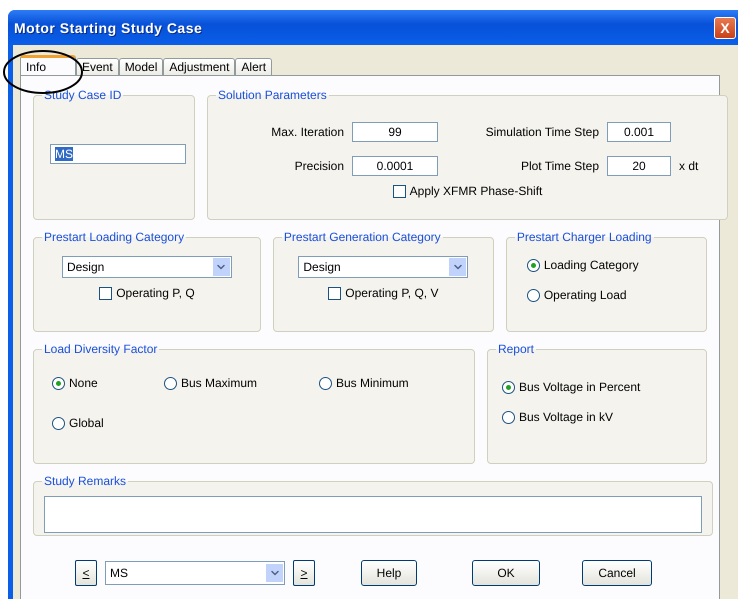  I want to click on group-title: Prestart Charger Loading, so click(584, 237).